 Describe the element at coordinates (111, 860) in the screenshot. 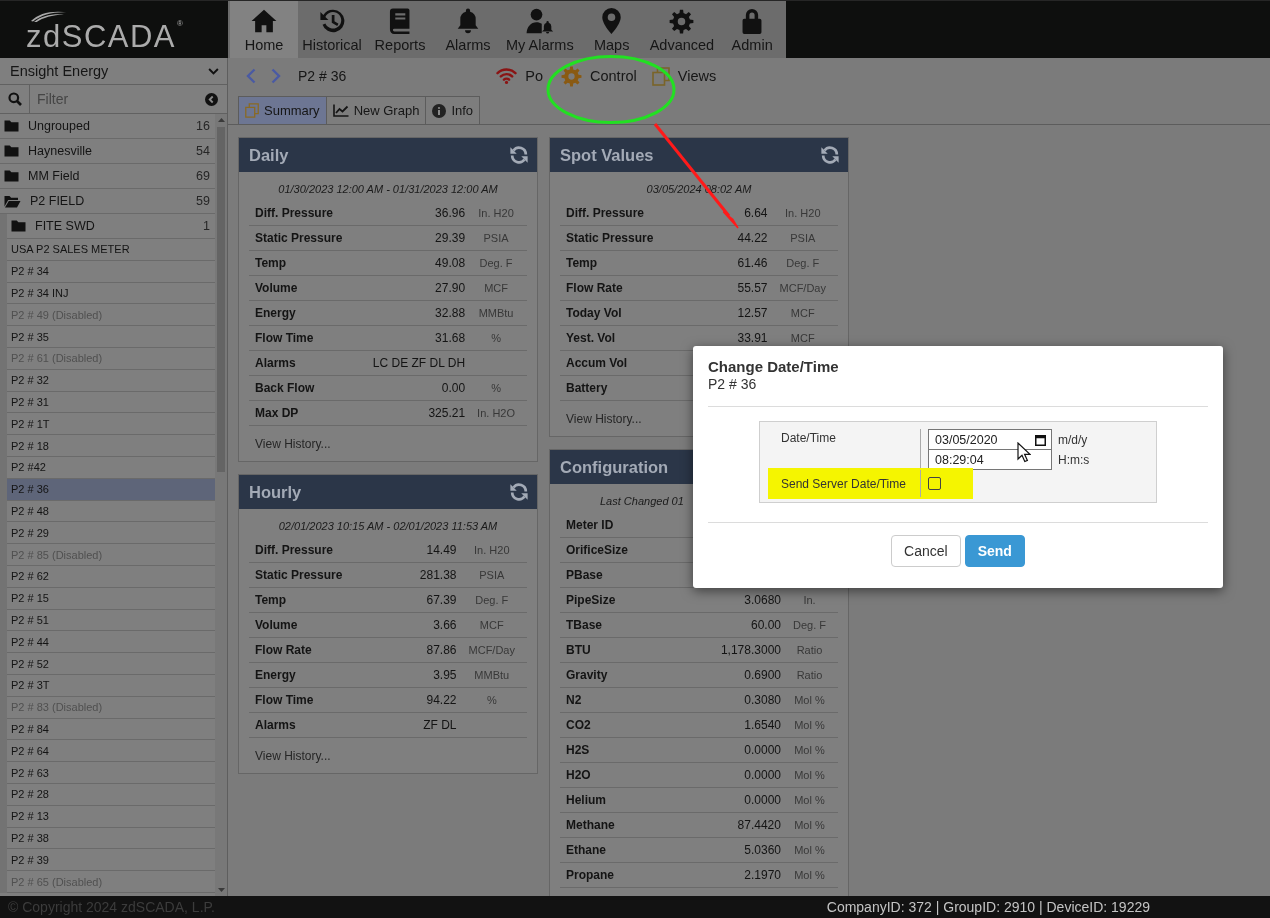

I see `device-item: P2 # 39` at that location.